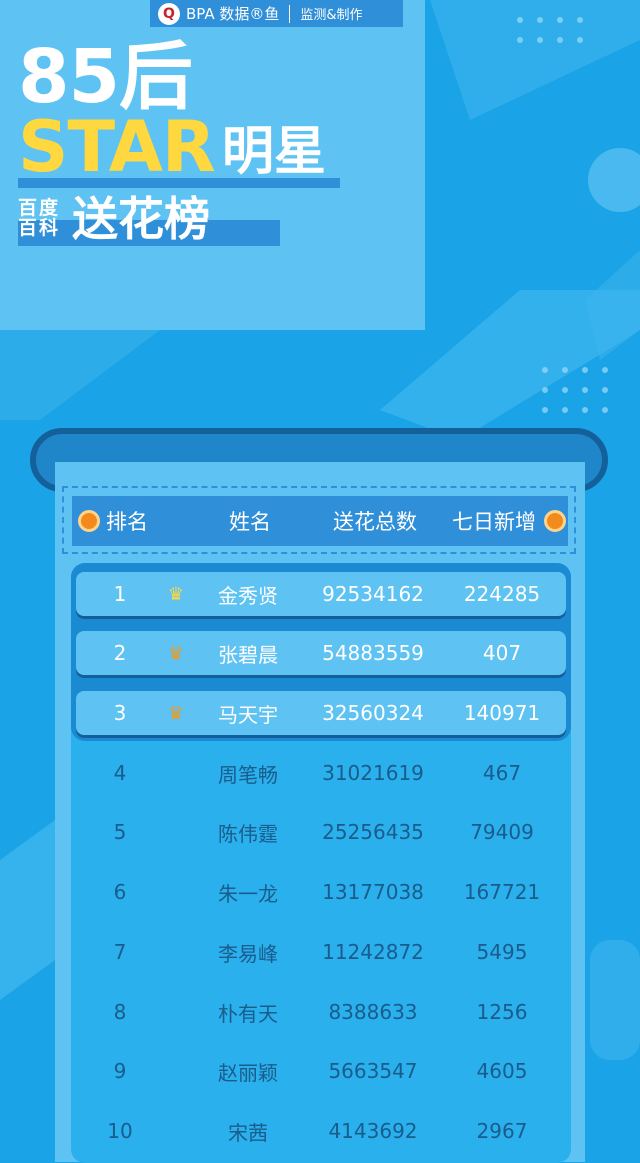 This screenshot has width=640, height=1163. Describe the element at coordinates (120, 594) in the screenshot. I see `rank-cell: 1` at that location.